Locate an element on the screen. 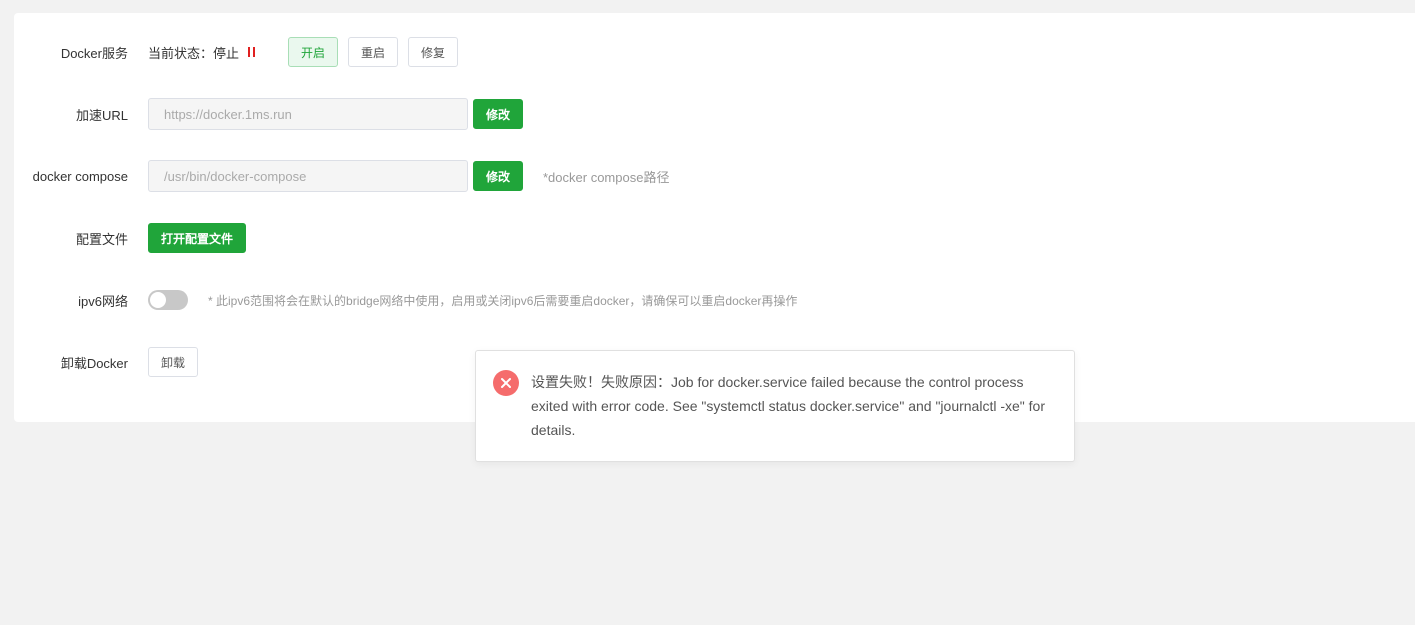 Image resolution: width=1415 pixels, height=625 pixels. uninstall-controls: 卸载 is located at coordinates (173, 362).